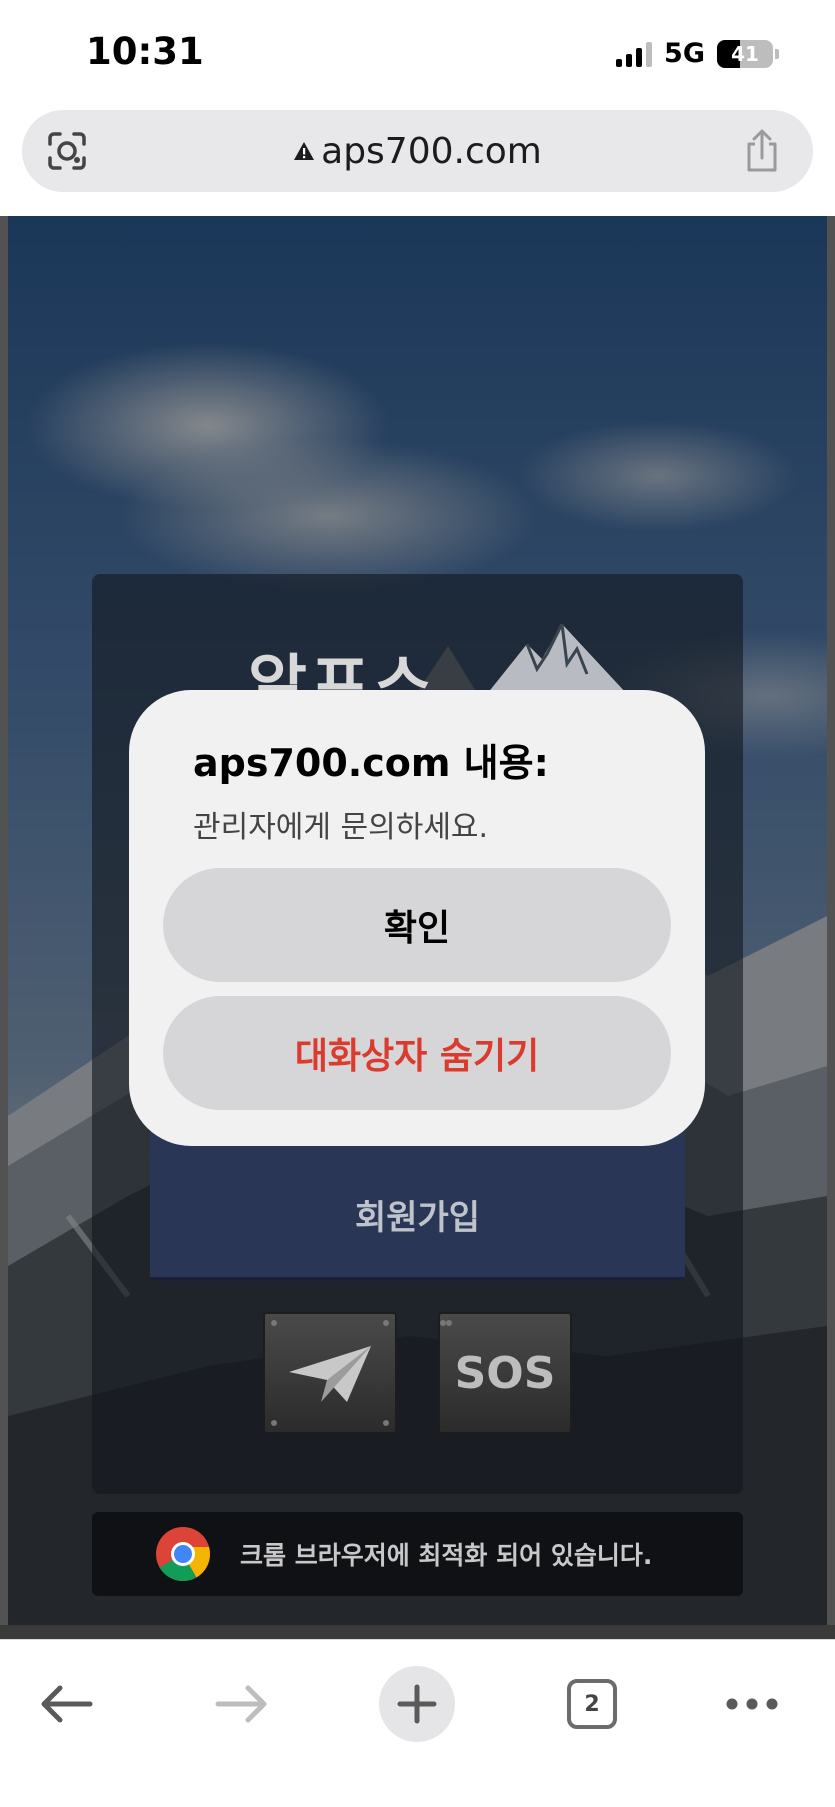 This screenshot has height=1807, width=835. Describe the element at coordinates (446, 1555) in the screenshot. I see `chrome-notice-text: 크롬 브라우저에 최적화 되어 있습니다.` at that location.